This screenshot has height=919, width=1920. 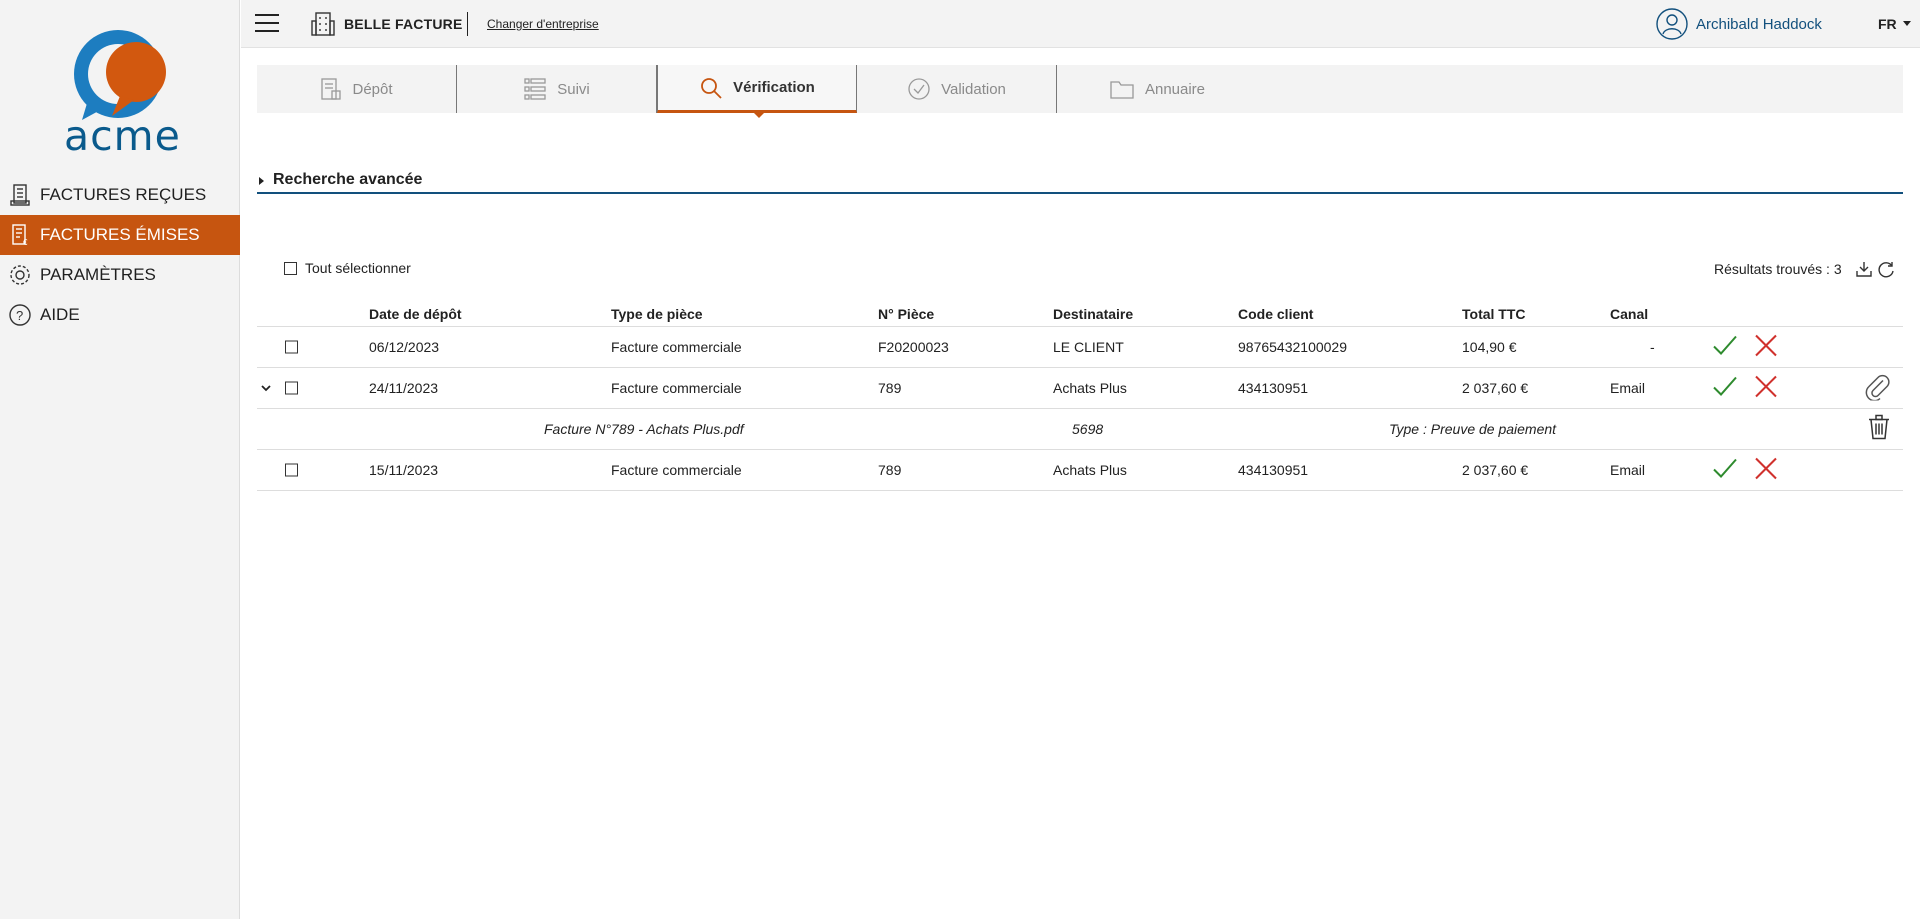 What do you see at coordinates (1886, 271) in the screenshot?
I see `refresh-icon` at bounding box center [1886, 271].